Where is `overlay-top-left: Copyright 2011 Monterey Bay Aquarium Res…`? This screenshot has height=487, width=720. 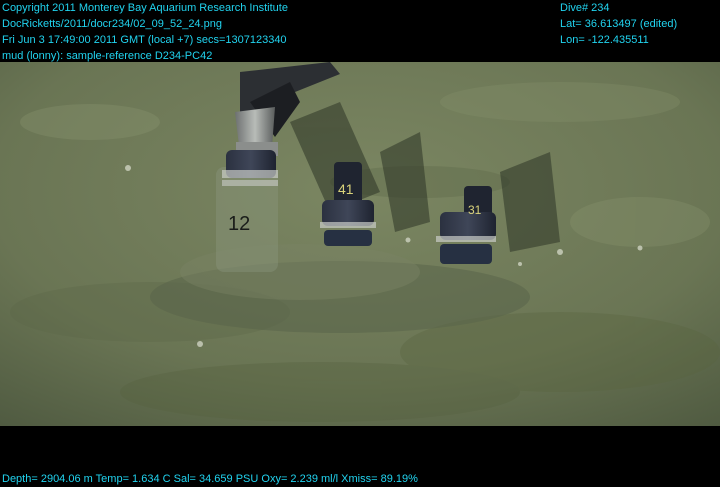 overlay-top-left: Copyright 2011 Monterey Bay Aquarium Res… is located at coordinates (145, 32).